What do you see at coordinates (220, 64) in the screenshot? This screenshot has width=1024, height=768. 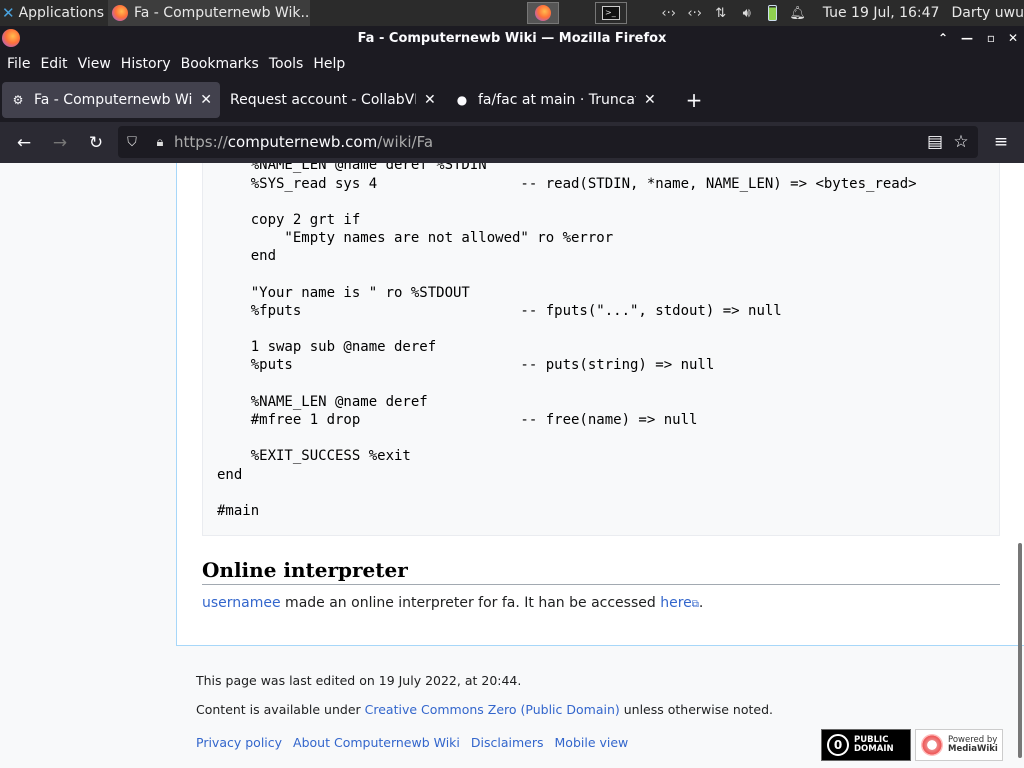 I see `menu-bookmarks: Bookmarks` at bounding box center [220, 64].